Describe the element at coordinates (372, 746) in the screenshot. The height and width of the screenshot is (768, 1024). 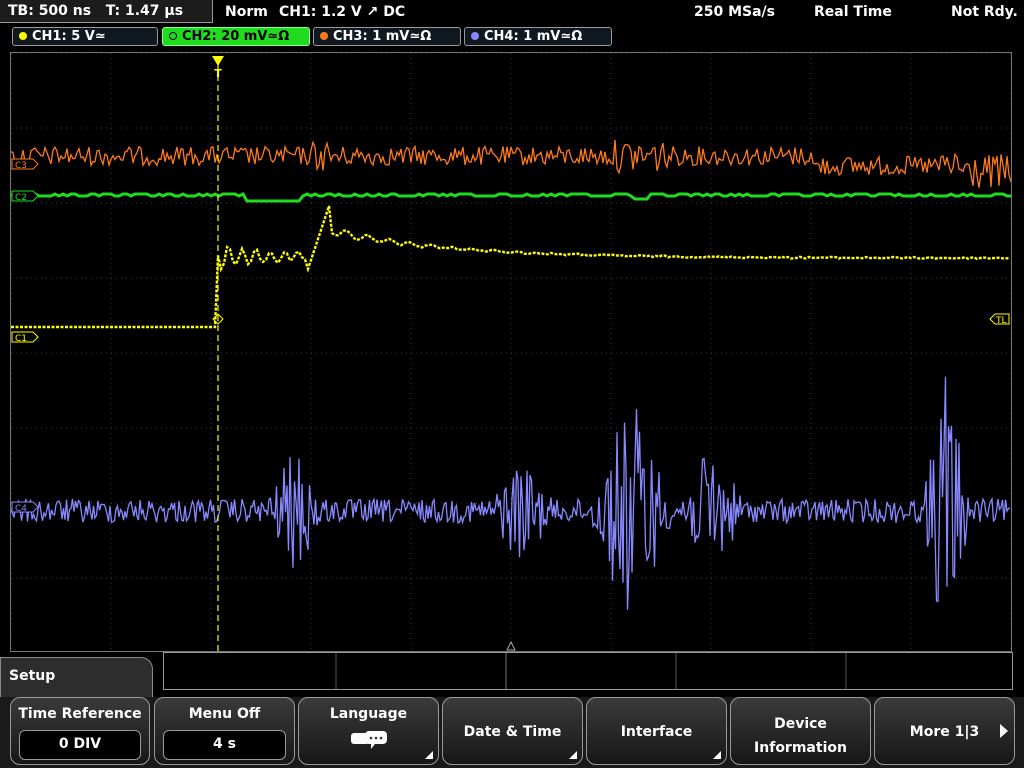
I see `chat-bubble-tail` at that location.